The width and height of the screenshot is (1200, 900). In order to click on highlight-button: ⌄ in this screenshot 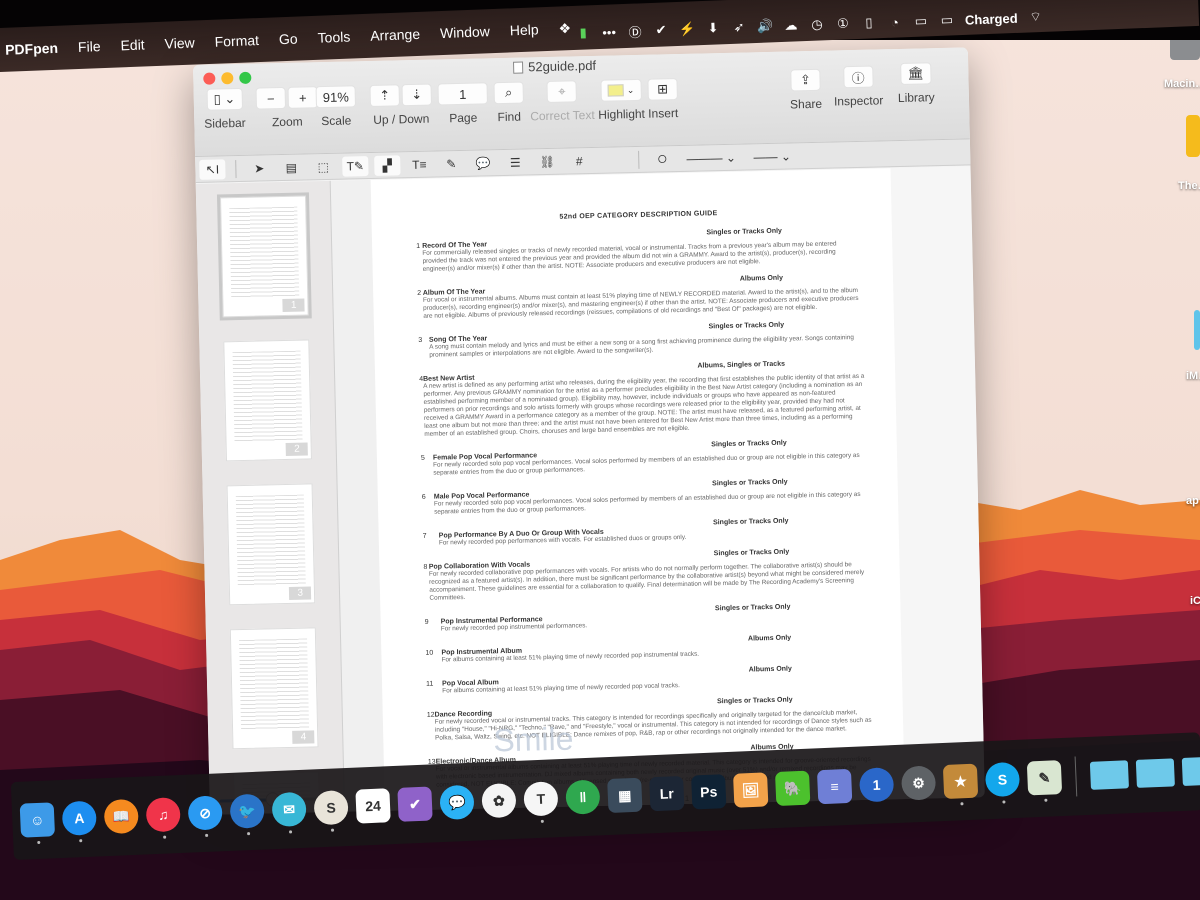, I will do `click(621, 90)`.